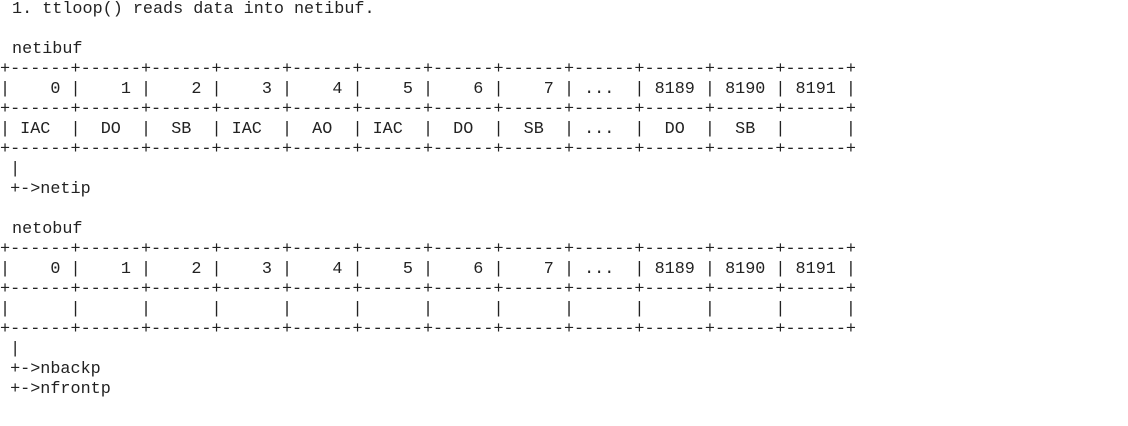 The height and width of the screenshot is (426, 1128). I want to click on netibuf-label: netibuf, so click(47, 49).